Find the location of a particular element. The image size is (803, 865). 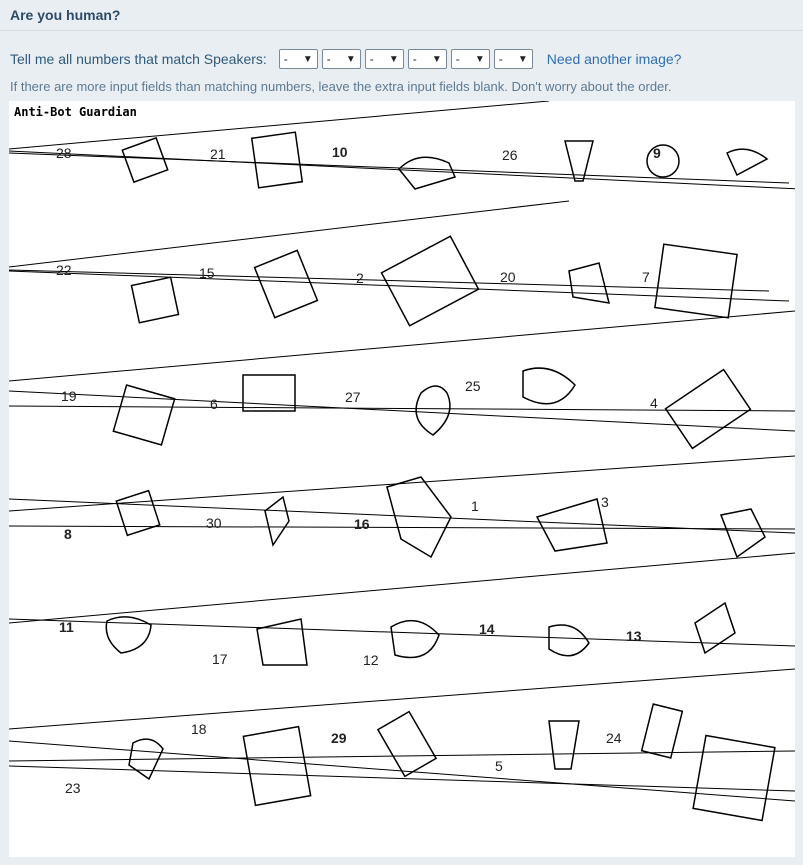

captcha-number: 18 is located at coordinates (199, 729).